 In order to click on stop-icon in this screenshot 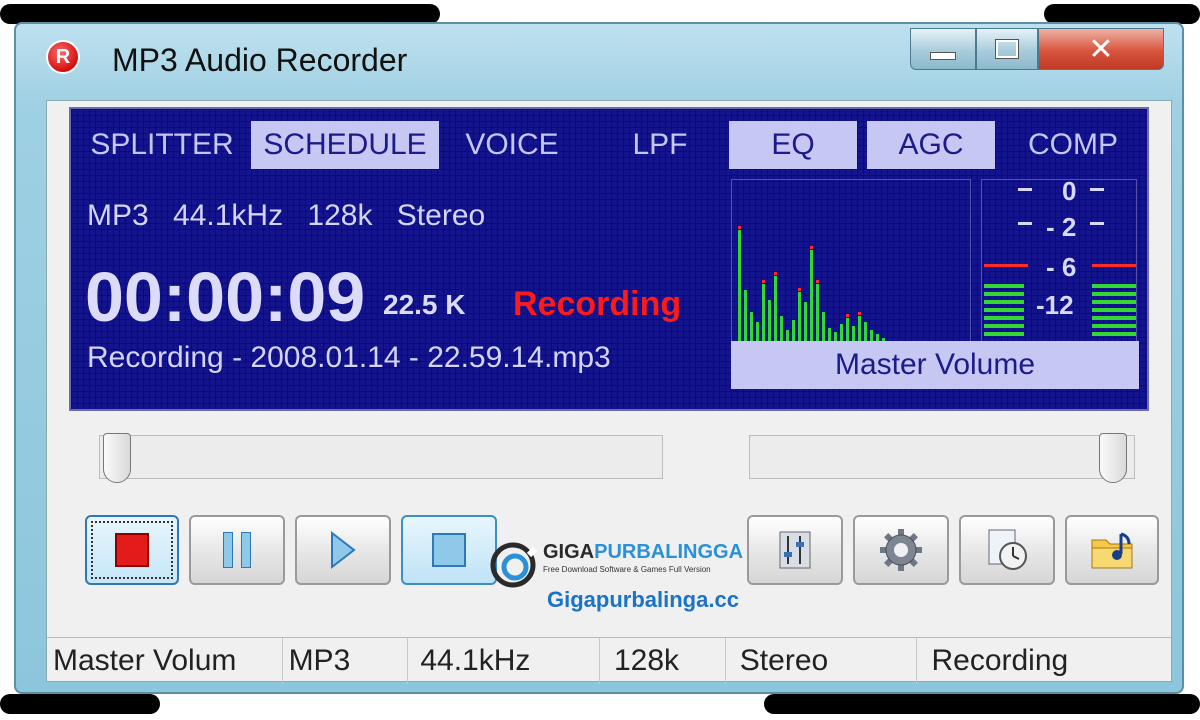, I will do `click(449, 550)`.